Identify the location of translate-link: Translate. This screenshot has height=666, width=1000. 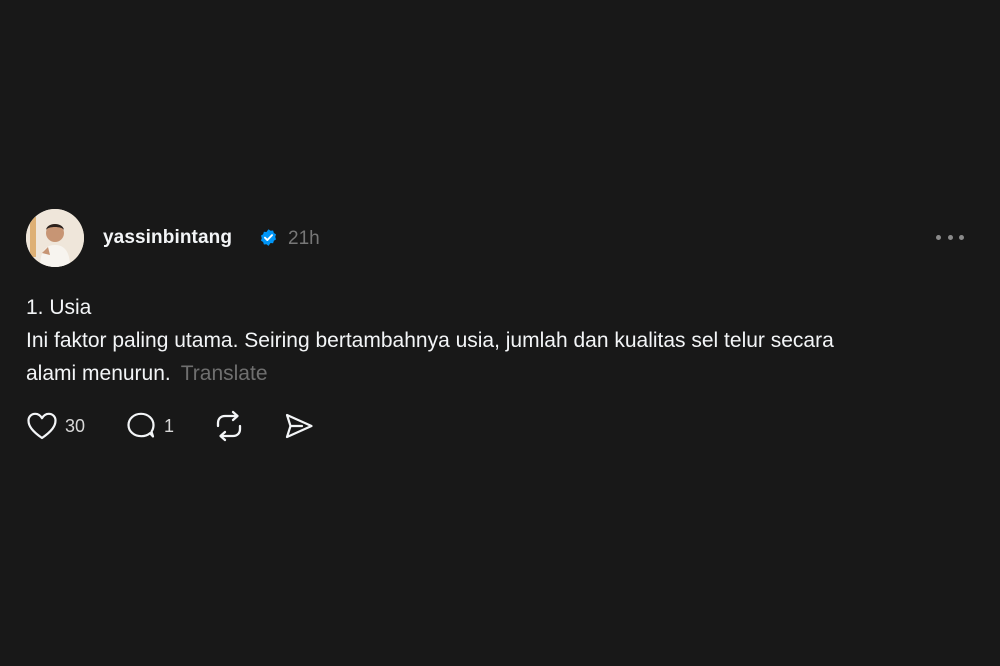
(224, 373).